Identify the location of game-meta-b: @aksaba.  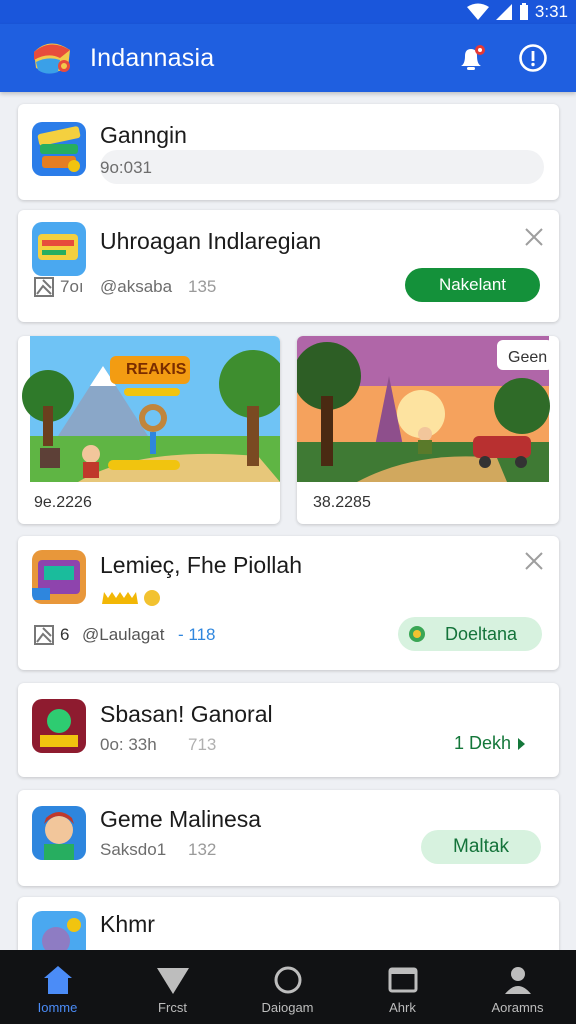
(136, 286).